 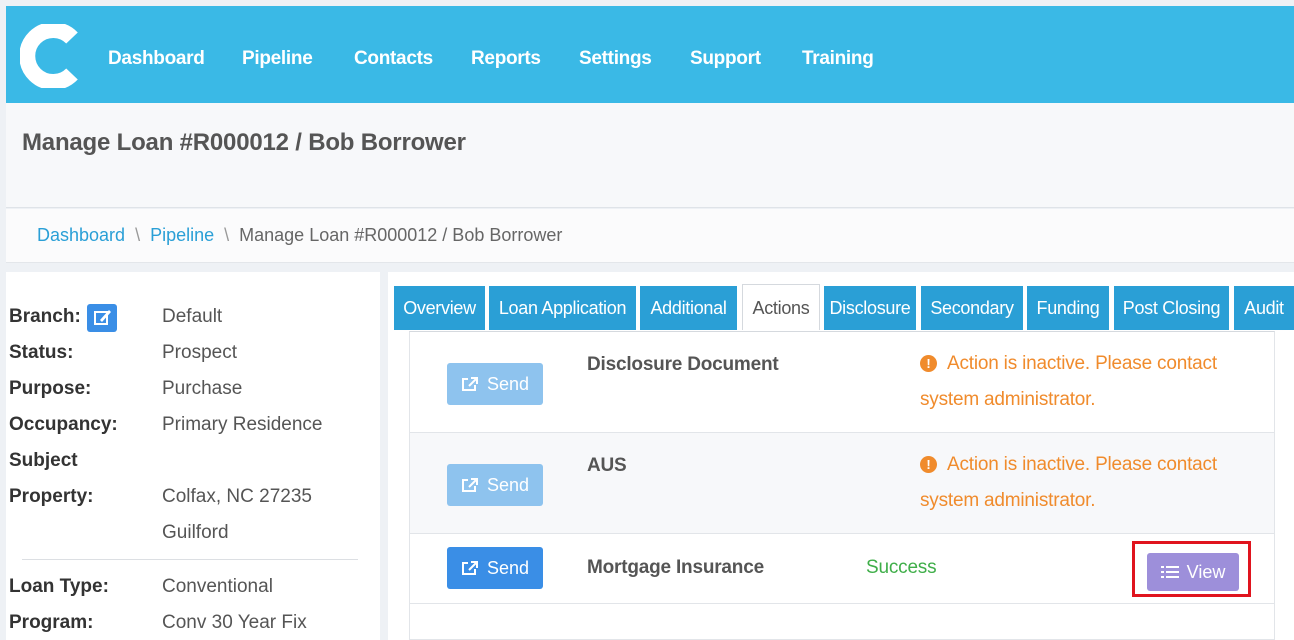 I want to click on tab-funding: Funding, so click(x=1068, y=308).